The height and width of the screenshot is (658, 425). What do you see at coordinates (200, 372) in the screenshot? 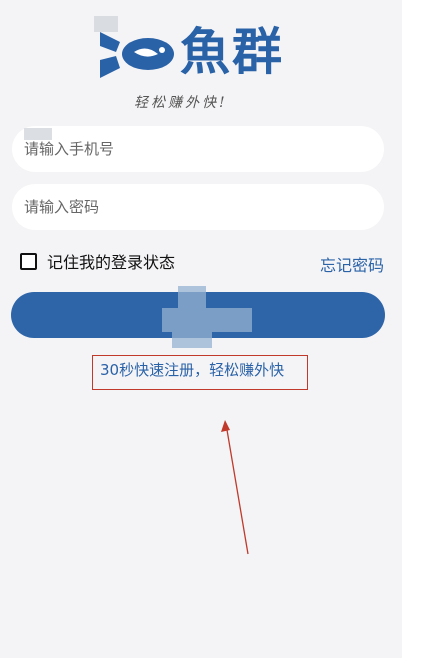
I see `annotation-highlight-box` at bounding box center [200, 372].